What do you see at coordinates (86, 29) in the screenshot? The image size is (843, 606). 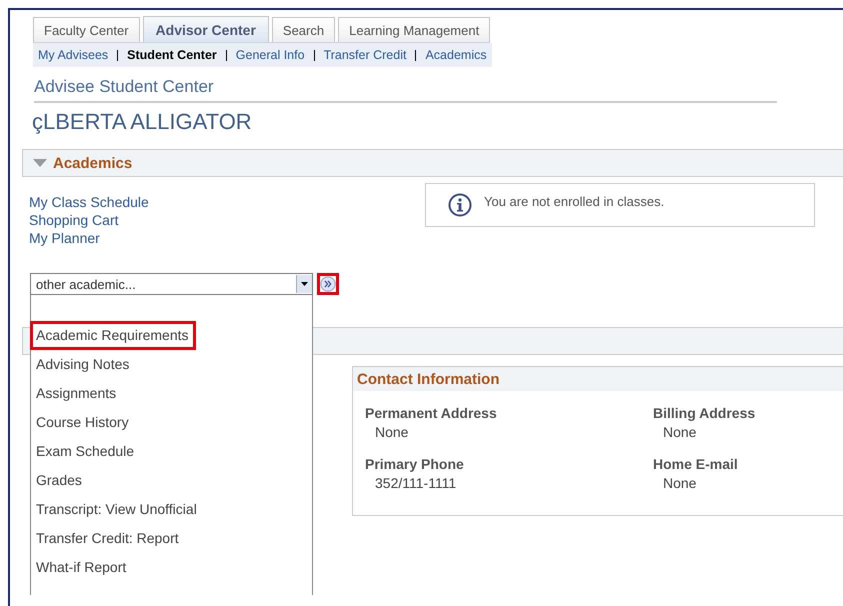 I see `tab: Faculty Center` at bounding box center [86, 29].